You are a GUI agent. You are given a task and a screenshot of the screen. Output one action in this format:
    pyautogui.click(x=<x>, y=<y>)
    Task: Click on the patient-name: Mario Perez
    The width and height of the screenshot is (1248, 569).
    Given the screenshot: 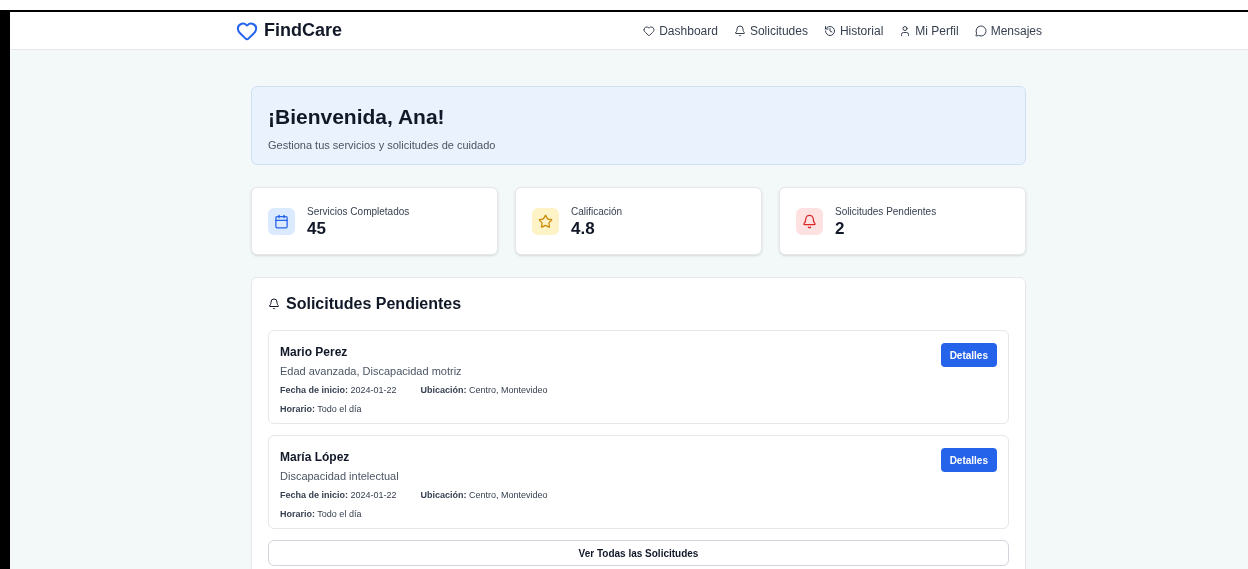 What is the action you would take?
    pyautogui.click(x=314, y=352)
    